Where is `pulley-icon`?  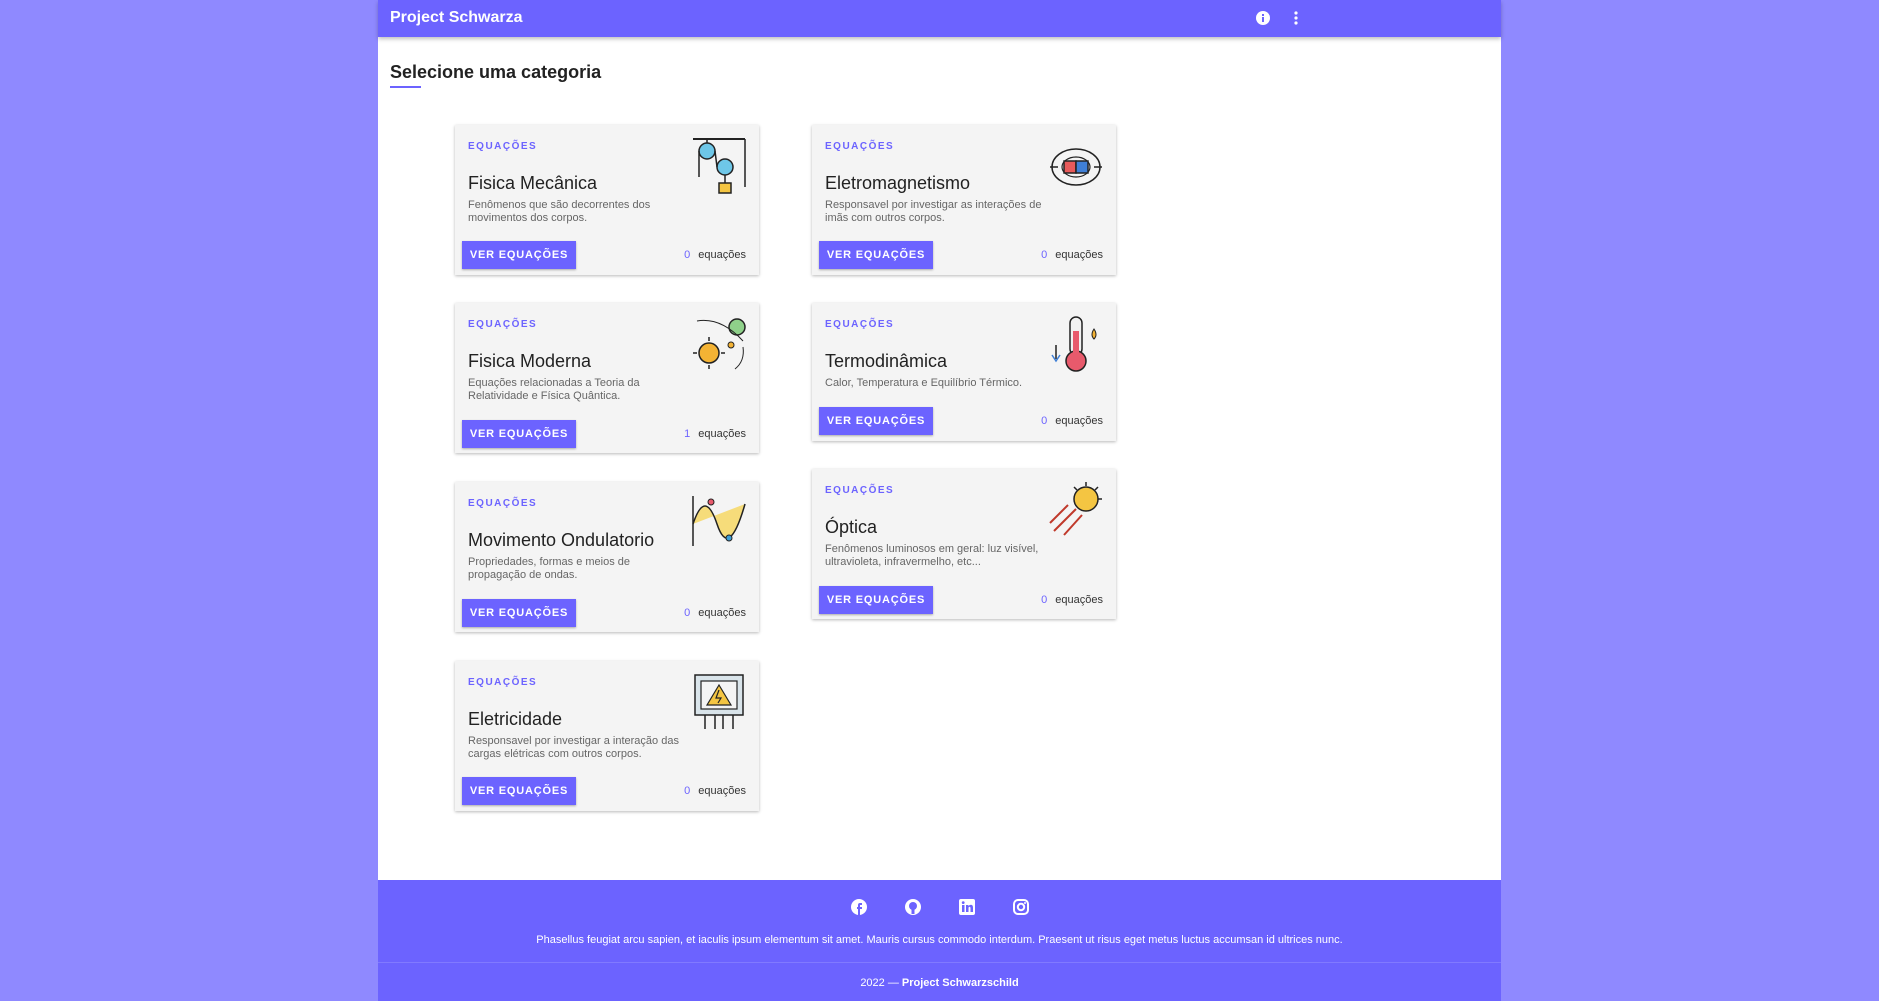 pulley-icon is located at coordinates (719, 166).